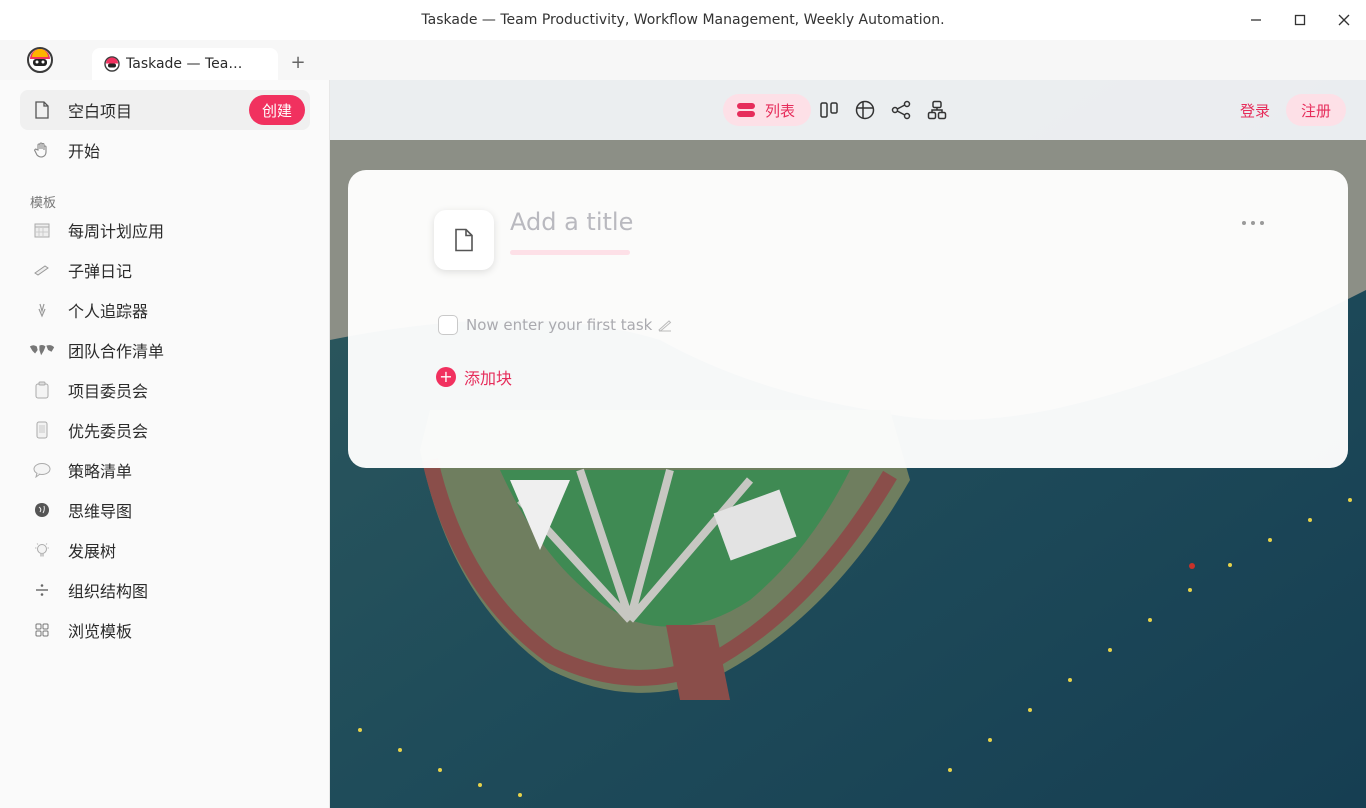  I want to click on world-map-icon, so click(42, 350).